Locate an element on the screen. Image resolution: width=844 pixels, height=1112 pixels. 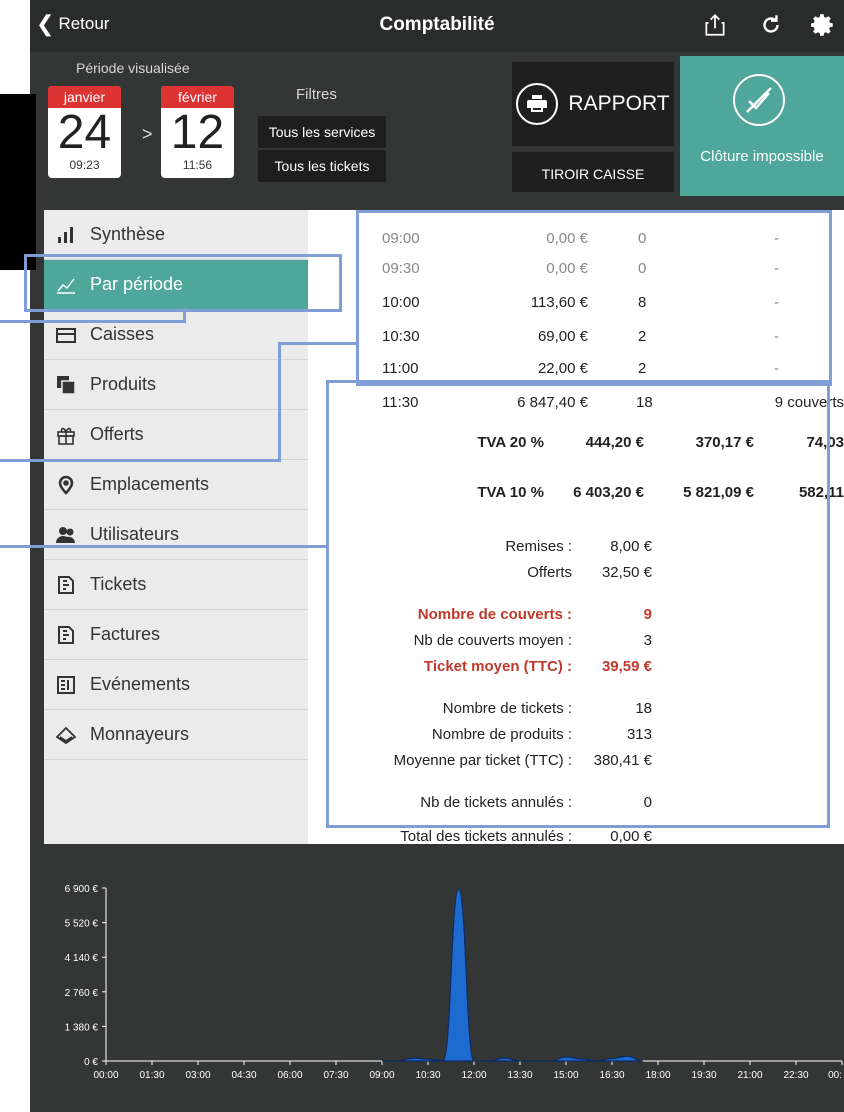
rapport-button: RAPPORT is located at coordinates (593, 104).